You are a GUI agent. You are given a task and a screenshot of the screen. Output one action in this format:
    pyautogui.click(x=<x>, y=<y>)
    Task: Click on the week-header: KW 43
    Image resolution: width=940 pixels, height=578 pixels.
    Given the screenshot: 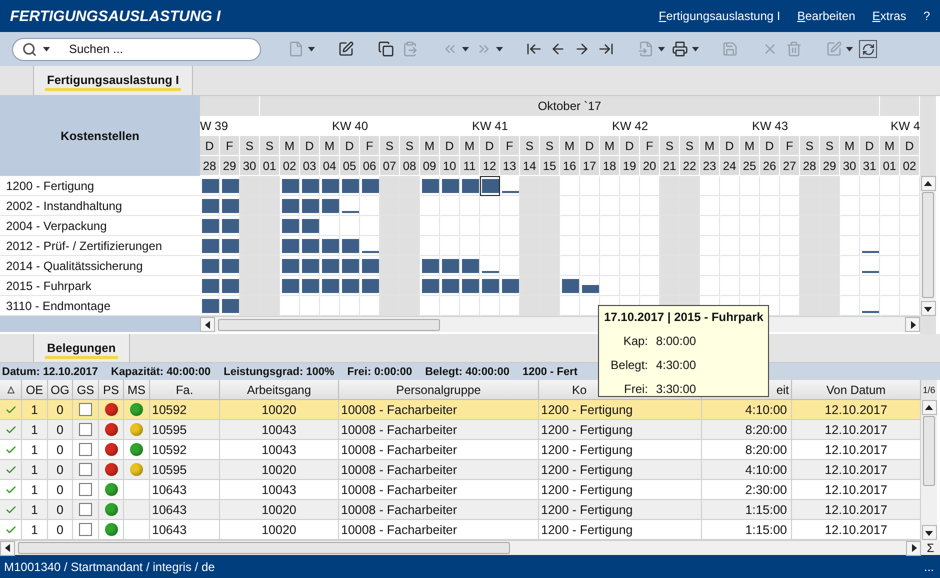 What is the action you would take?
    pyautogui.click(x=769, y=126)
    